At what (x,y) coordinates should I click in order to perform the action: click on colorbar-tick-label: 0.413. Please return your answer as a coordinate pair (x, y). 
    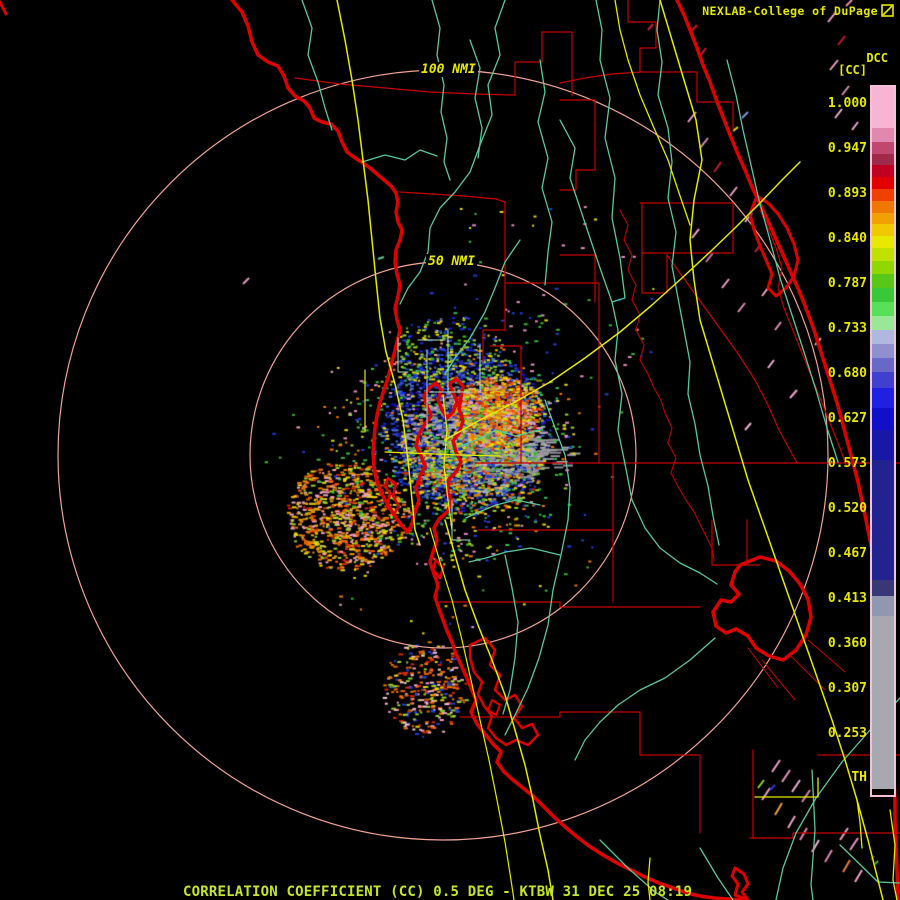
    Looking at the image, I should click on (847, 598).